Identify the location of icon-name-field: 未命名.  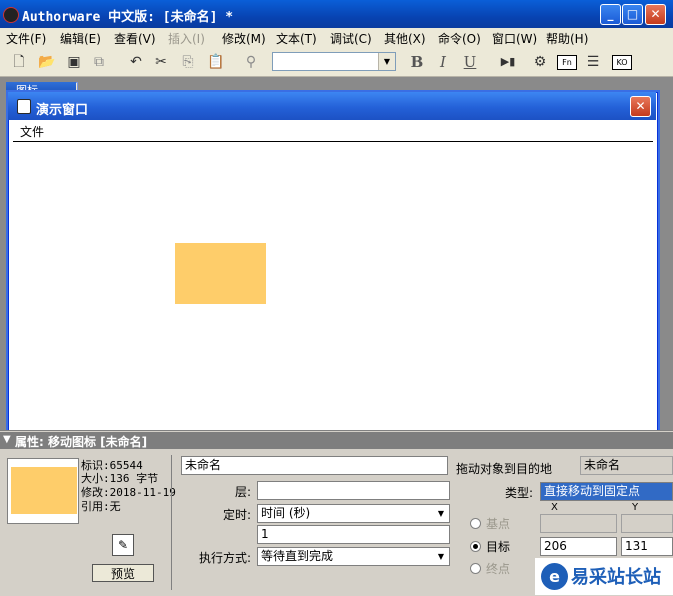
(314, 465).